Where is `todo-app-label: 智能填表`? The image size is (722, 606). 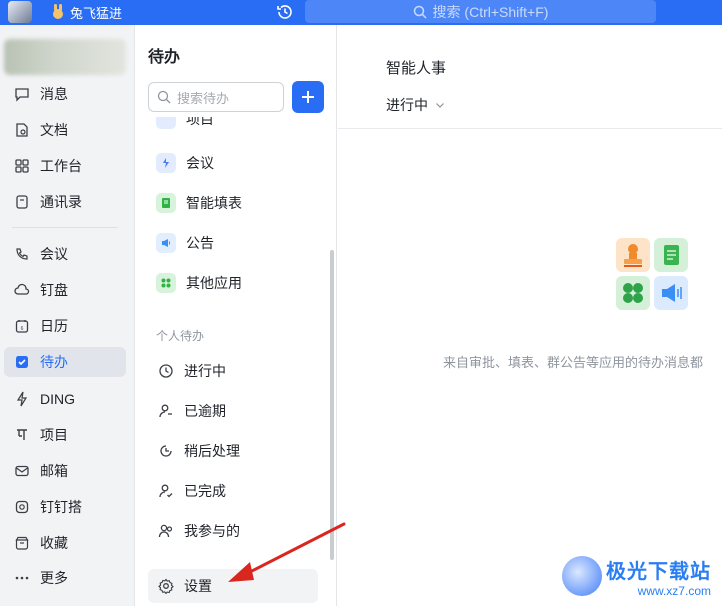
todo-app-label: 智能填表 is located at coordinates (214, 203).